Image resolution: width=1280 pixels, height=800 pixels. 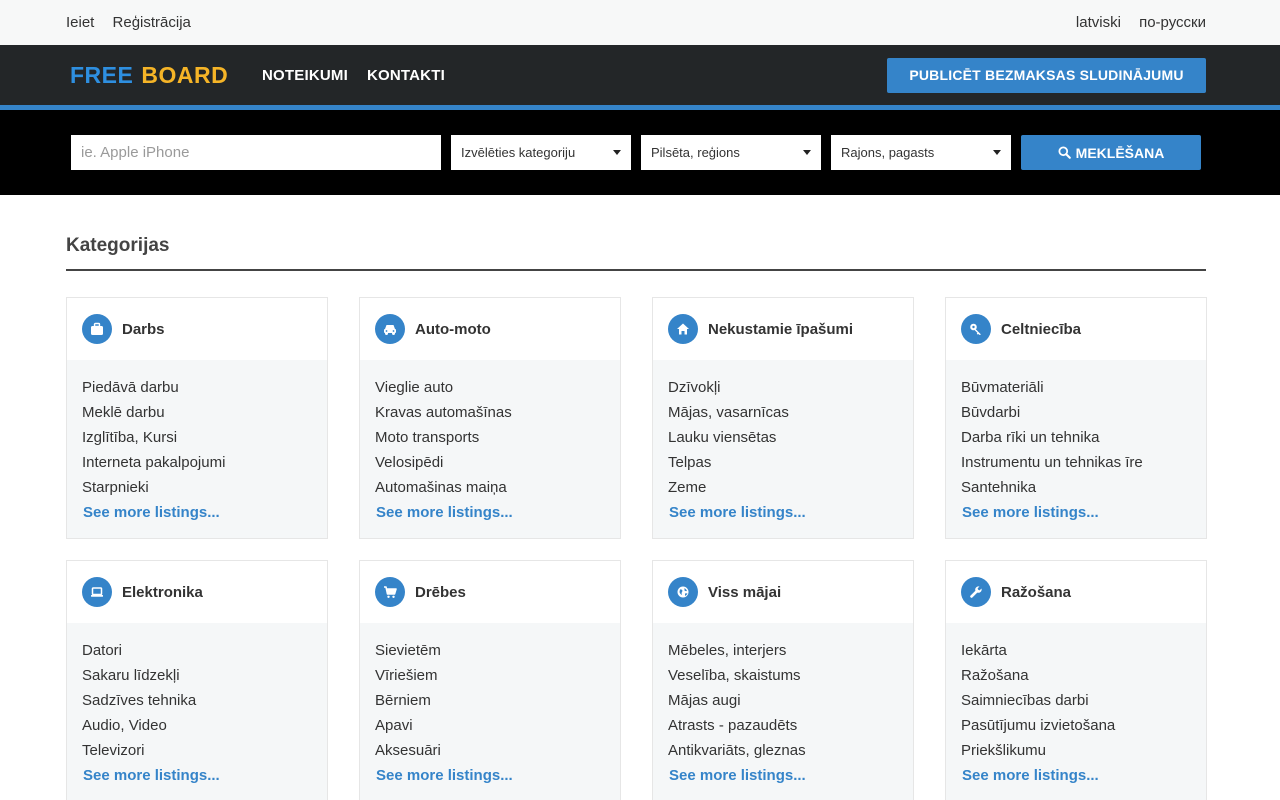 I want to click on category-link: Priekšlikumu, so click(x=1076, y=750).